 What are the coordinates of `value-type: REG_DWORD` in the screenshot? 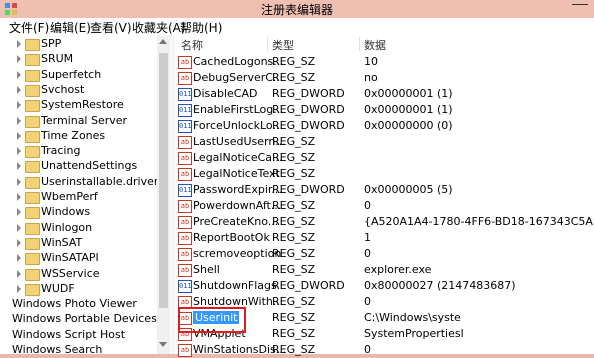 It's located at (308, 285).